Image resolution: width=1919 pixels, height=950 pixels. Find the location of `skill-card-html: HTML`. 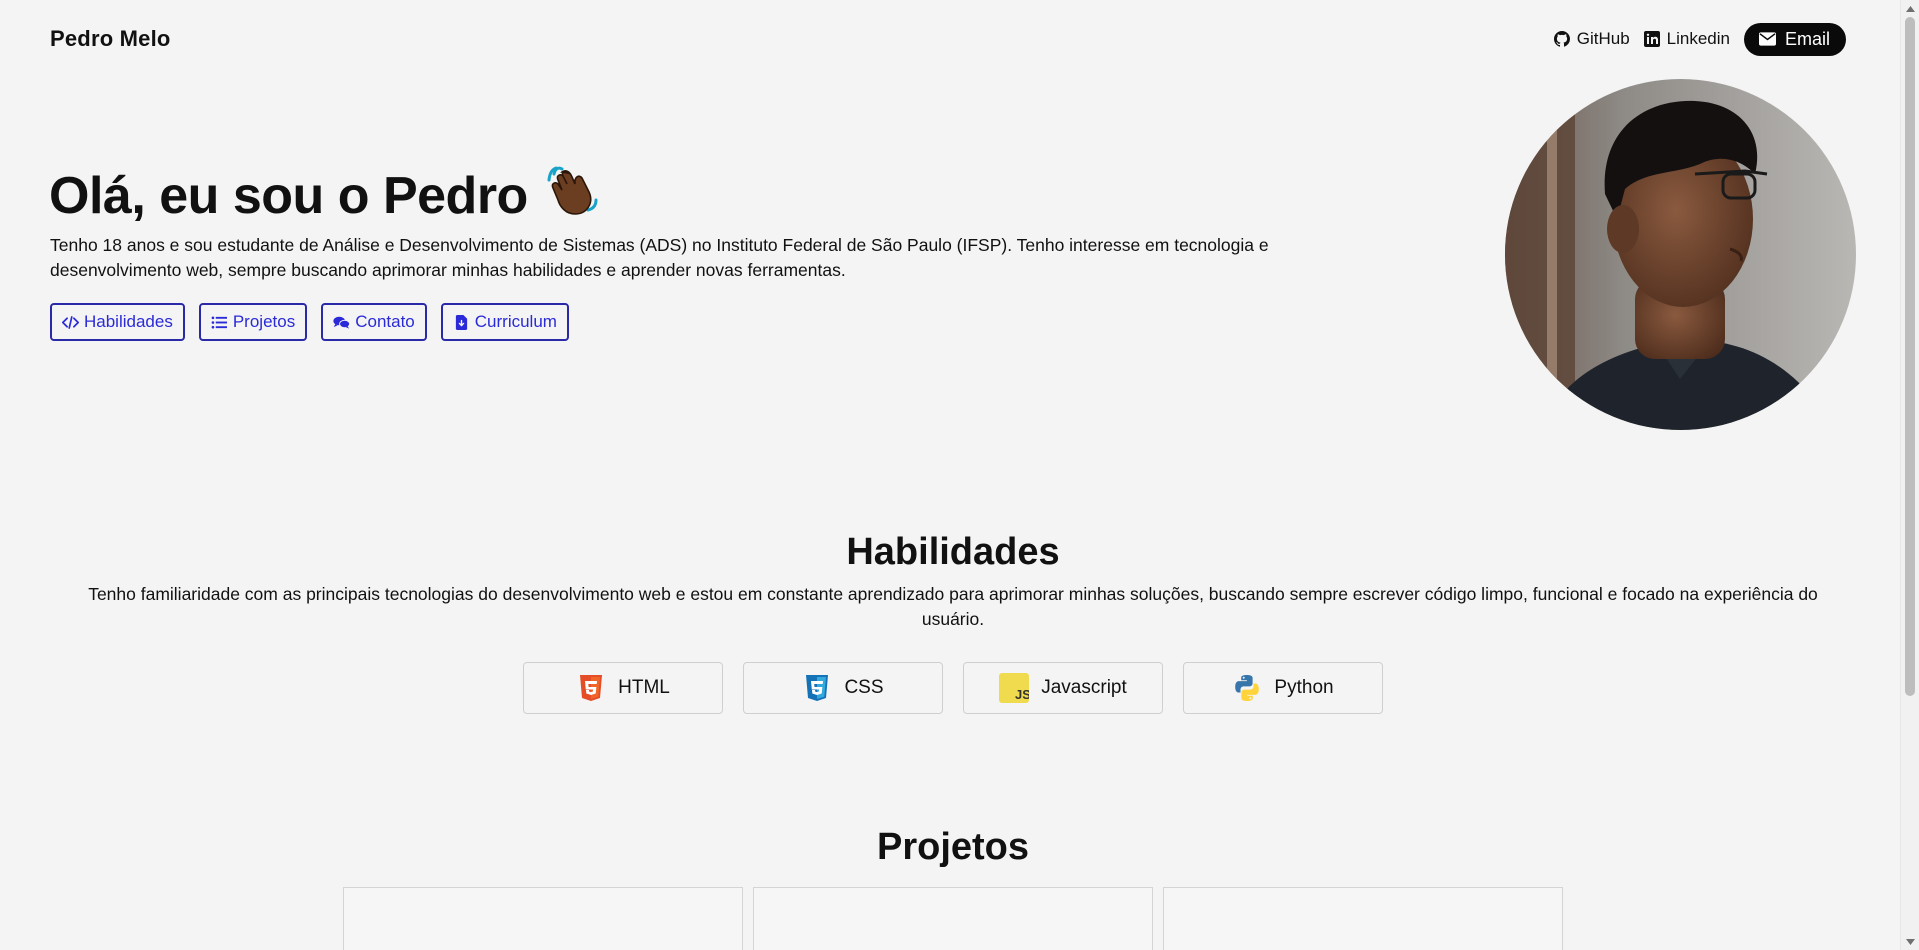

skill-card-html: HTML is located at coordinates (623, 688).